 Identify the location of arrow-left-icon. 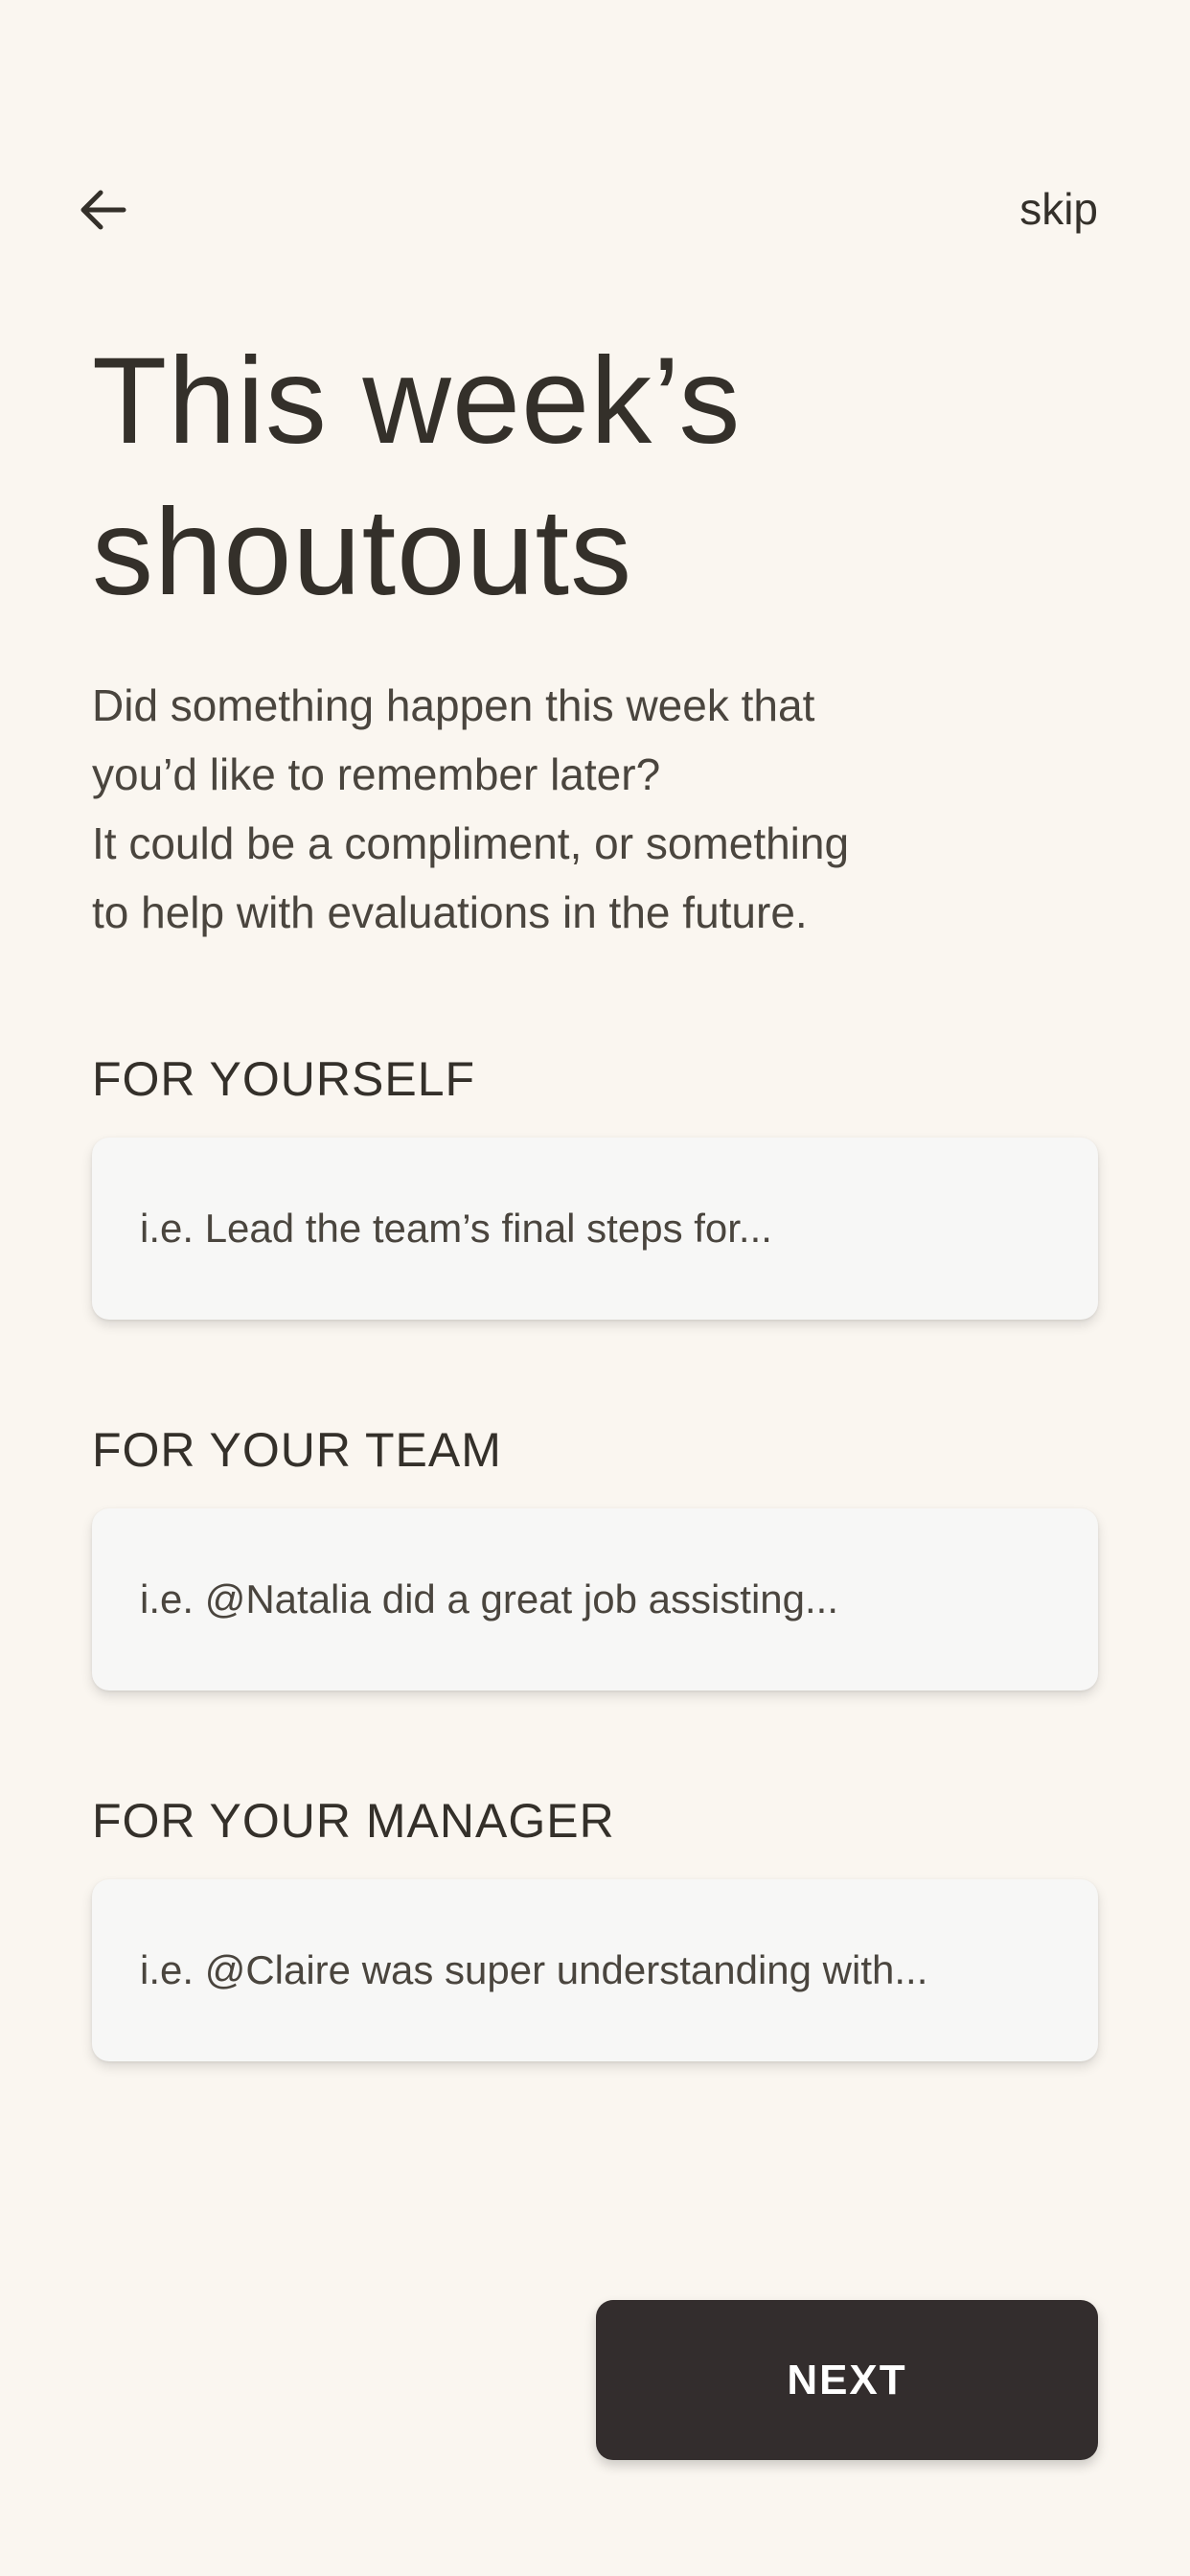
(103, 210).